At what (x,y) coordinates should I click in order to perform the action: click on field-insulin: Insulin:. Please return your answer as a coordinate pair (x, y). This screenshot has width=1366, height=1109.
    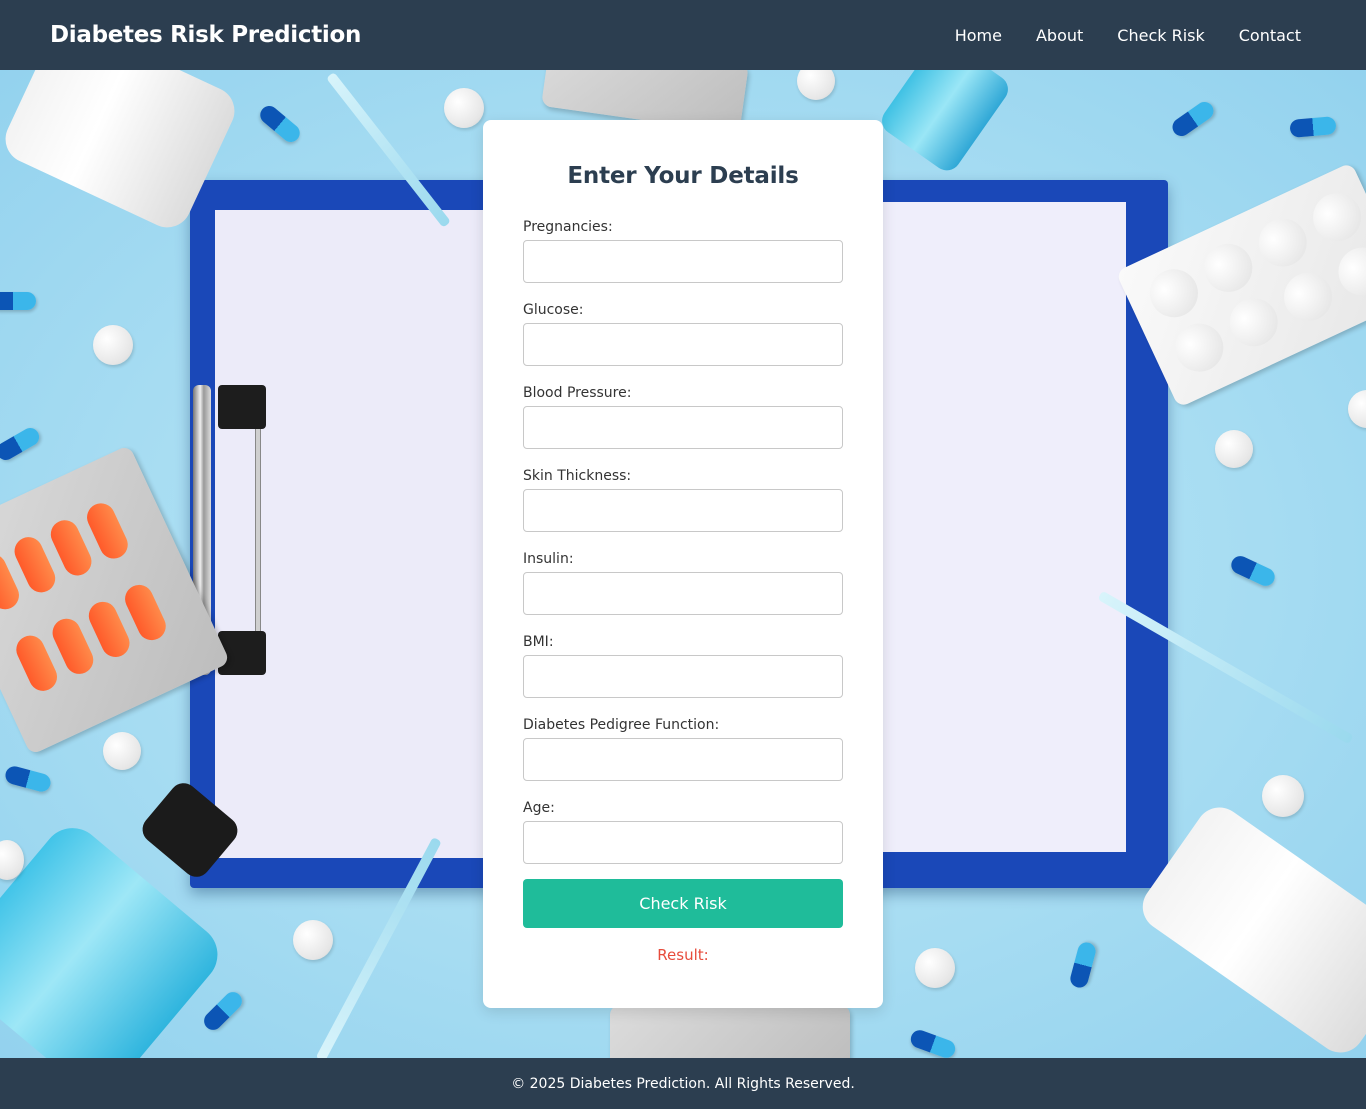
    Looking at the image, I should click on (683, 583).